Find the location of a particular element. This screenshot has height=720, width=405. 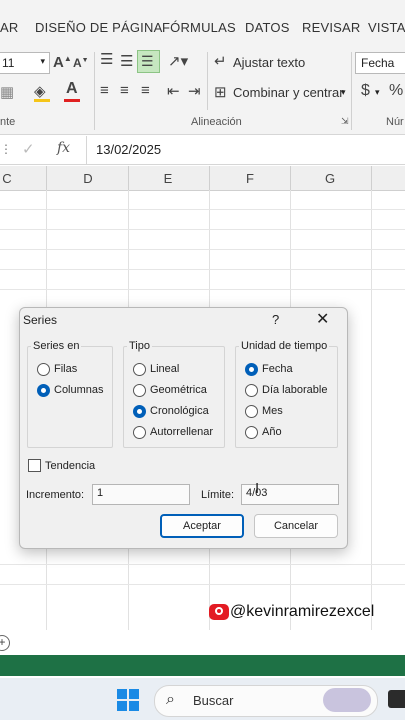

radio-filas-label: Filas is located at coordinates (65, 369).